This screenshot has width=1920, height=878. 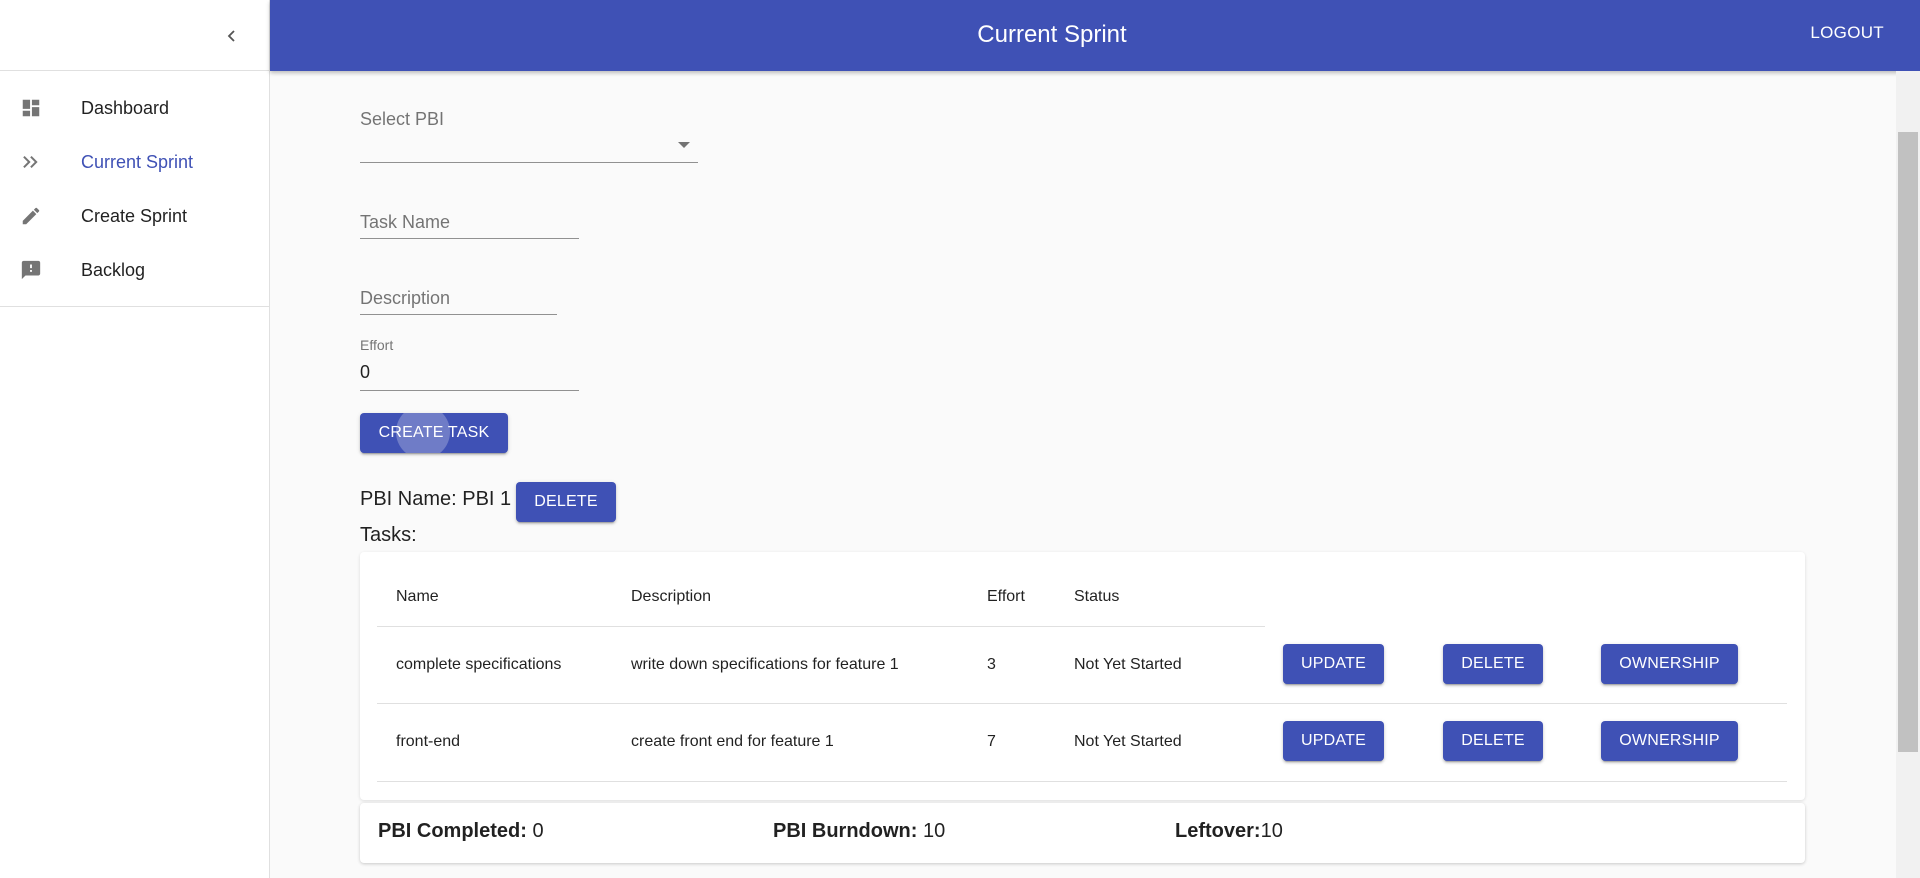 I want to click on pbi-burndown-label: PBI Burndown:, so click(x=845, y=831).